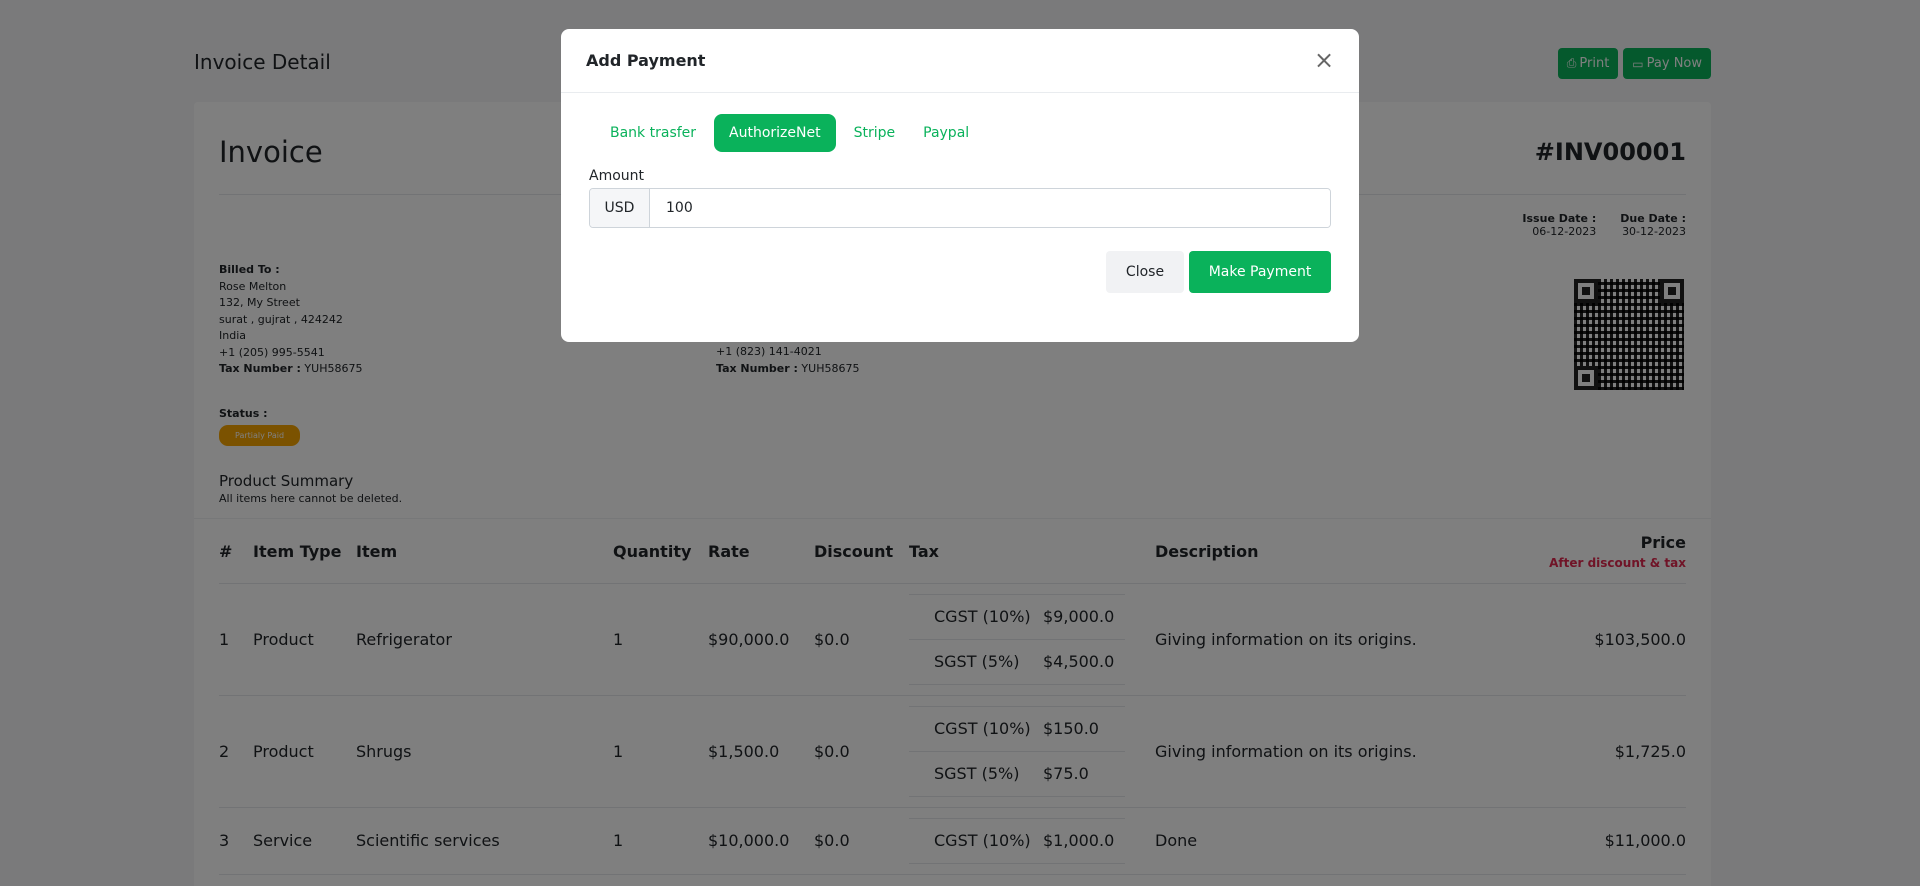 The width and height of the screenshot is (1920, 886). I want to click on modal-header: Add Payment, so click(960, 61).